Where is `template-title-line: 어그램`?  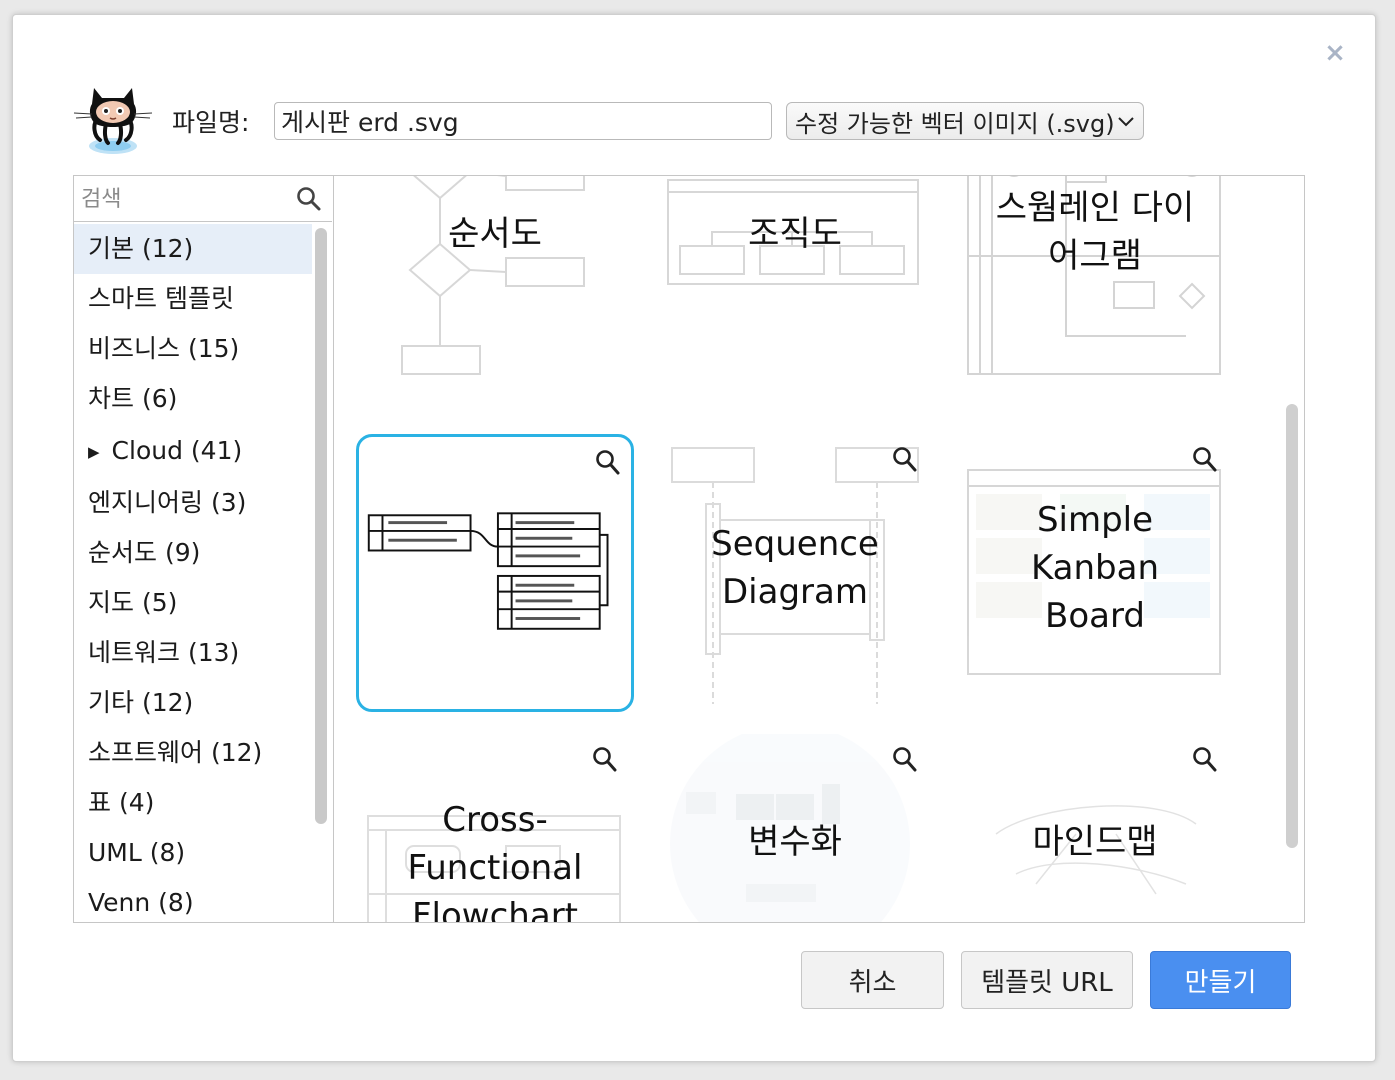
template-title-line: 어그램 is located at coordinates (1095, 256).